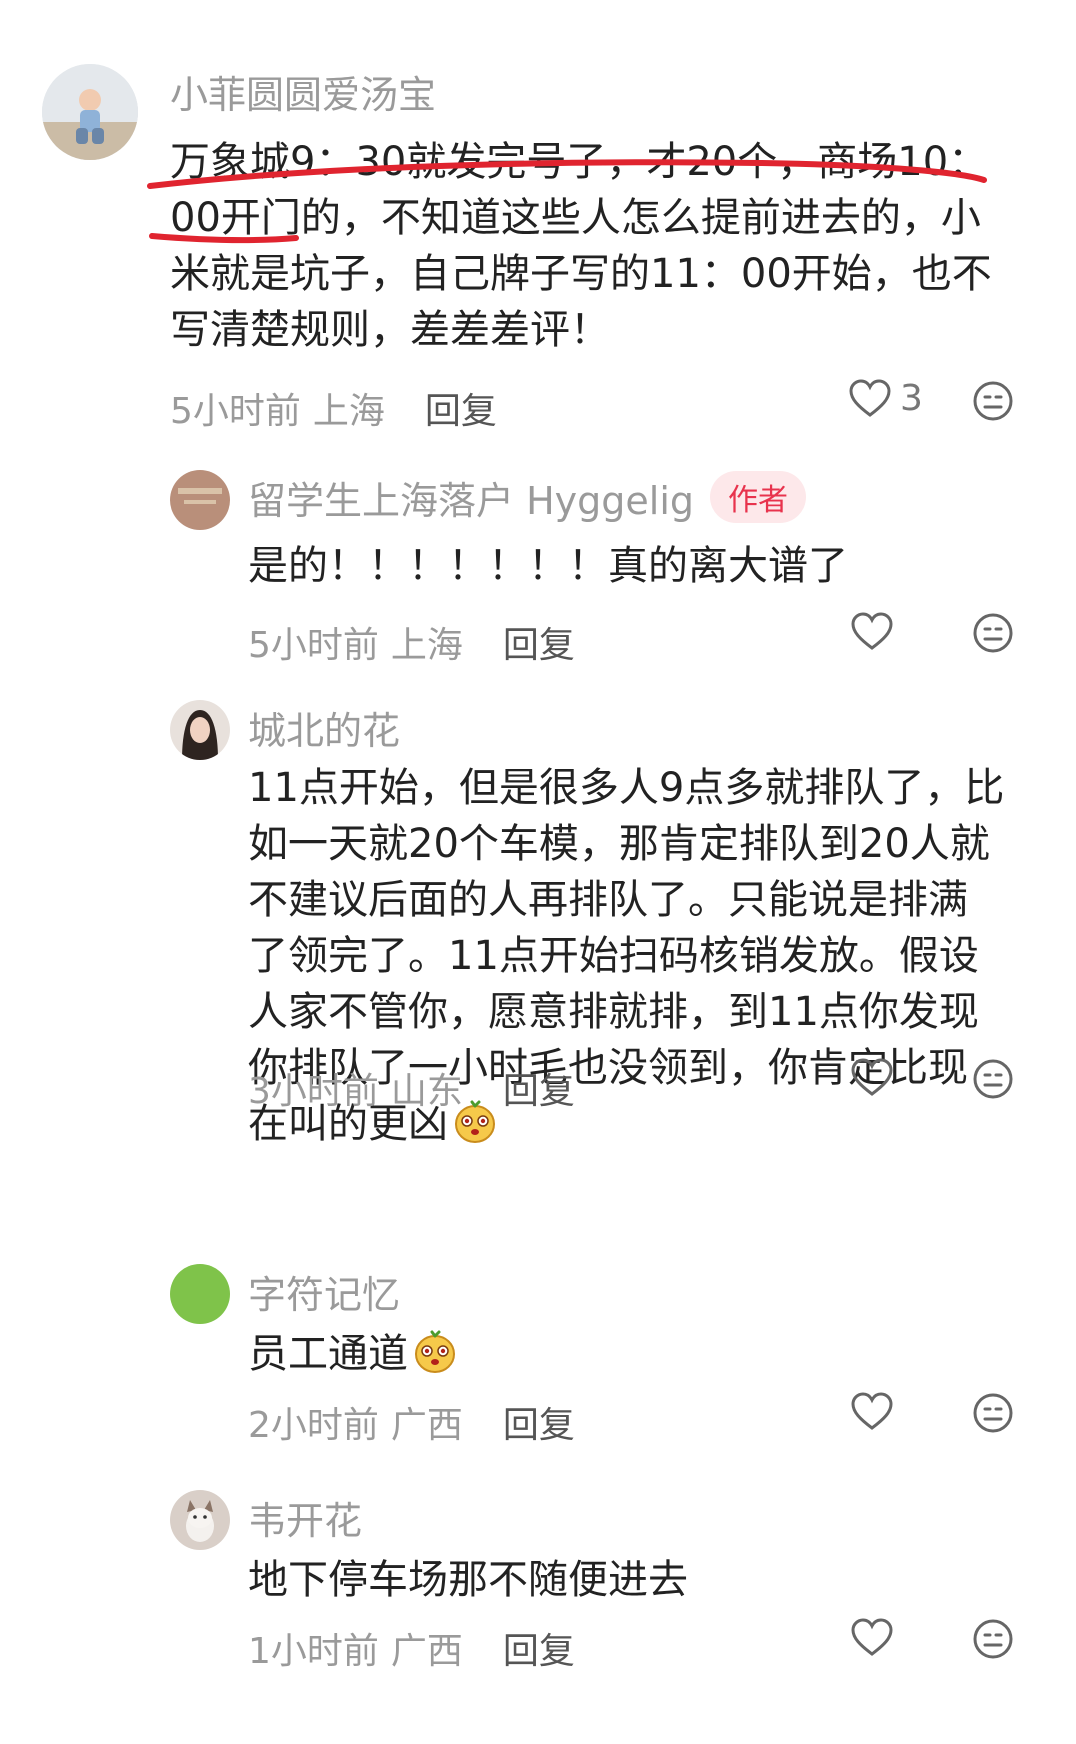 The width and height of the screenshot is (1076, 1744). Describe the element at coordinates (538, 1354) in the screenshot. I see `reply-item: 字符记忆 员工通道 2小时前 广西 回复` at that location.